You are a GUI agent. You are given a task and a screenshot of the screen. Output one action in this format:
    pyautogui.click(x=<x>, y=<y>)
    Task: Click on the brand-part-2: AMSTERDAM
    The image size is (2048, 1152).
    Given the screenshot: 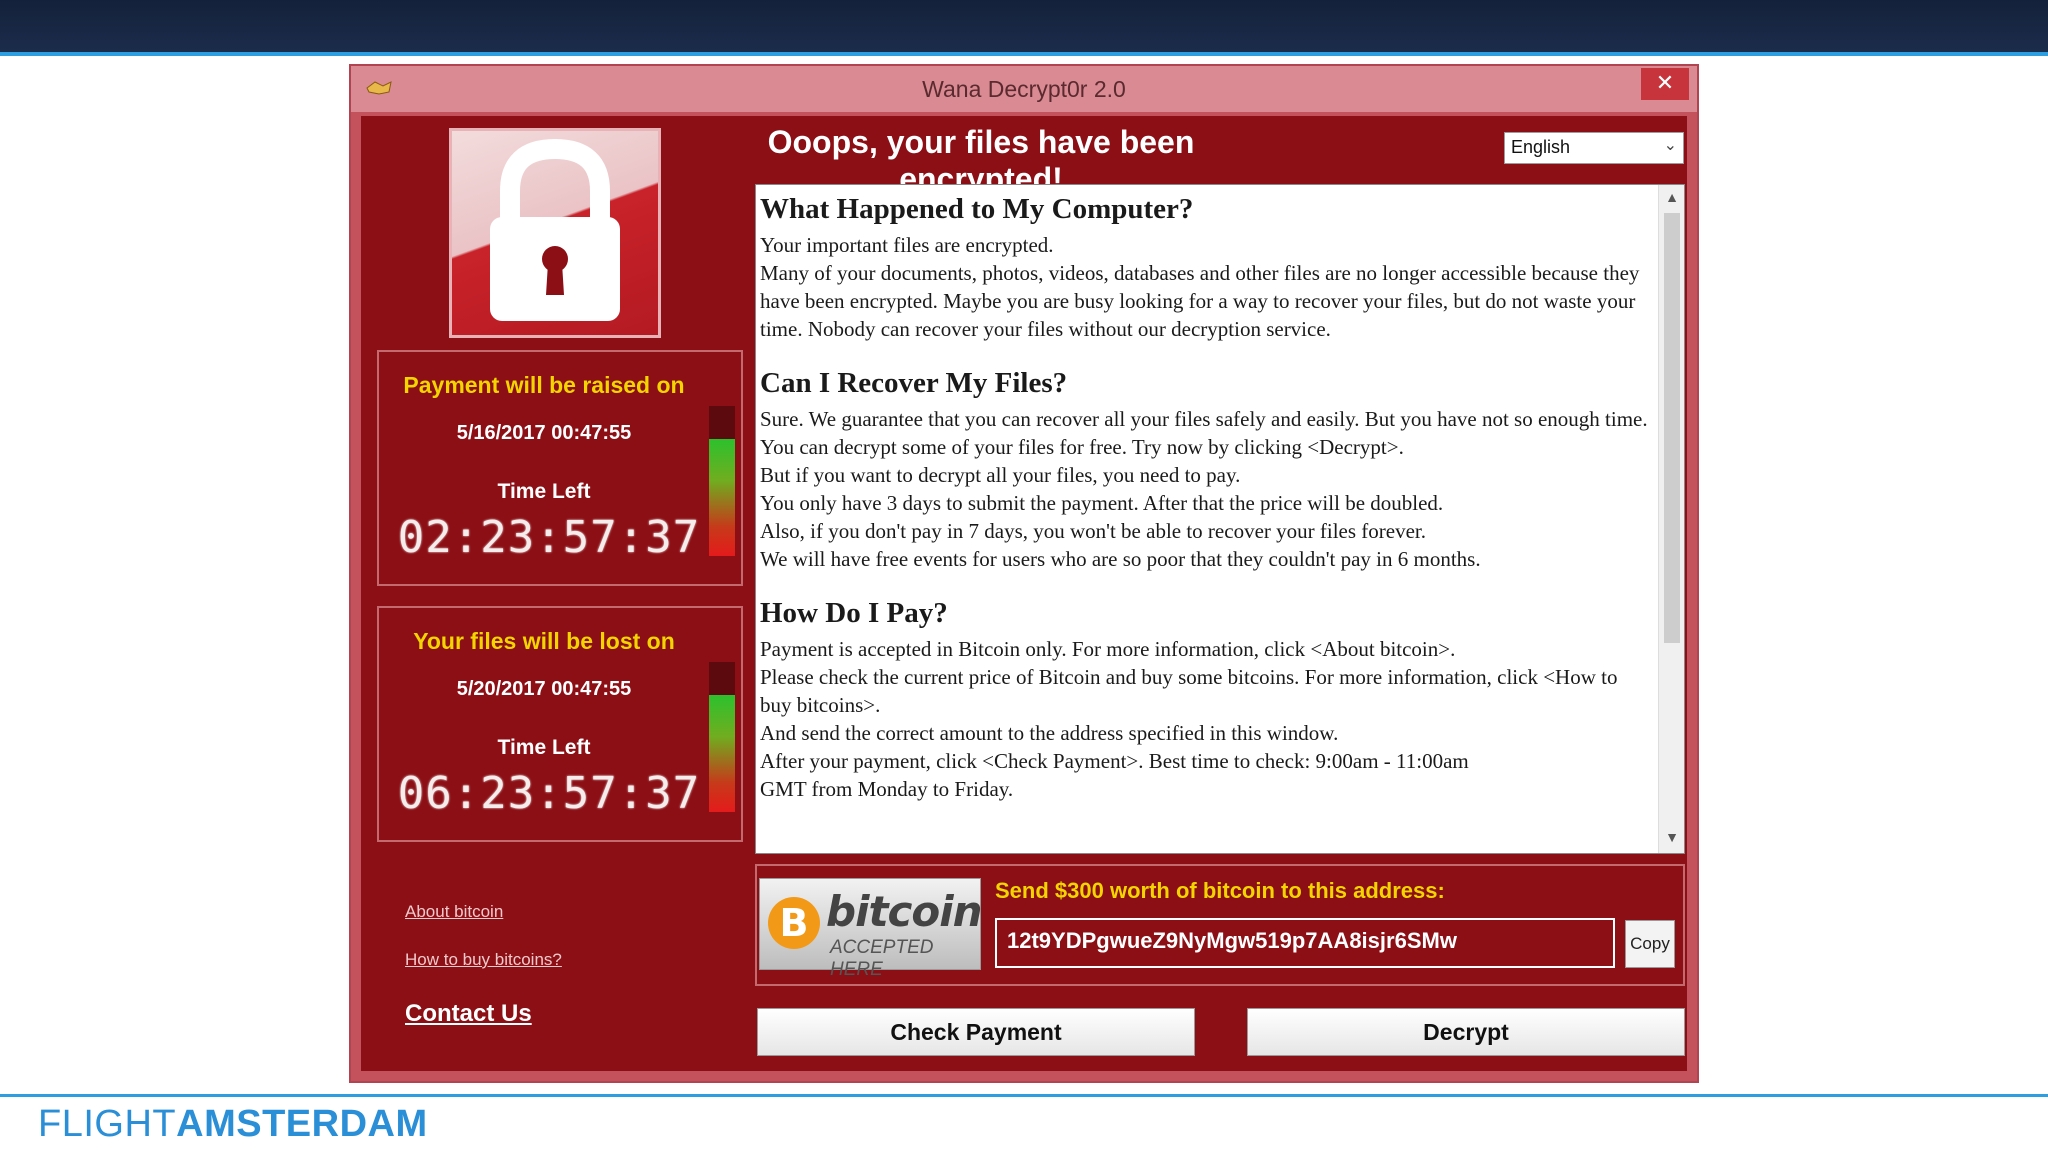 What is the action you would take?
    pyautogui.click(x=302, y=1124)
    